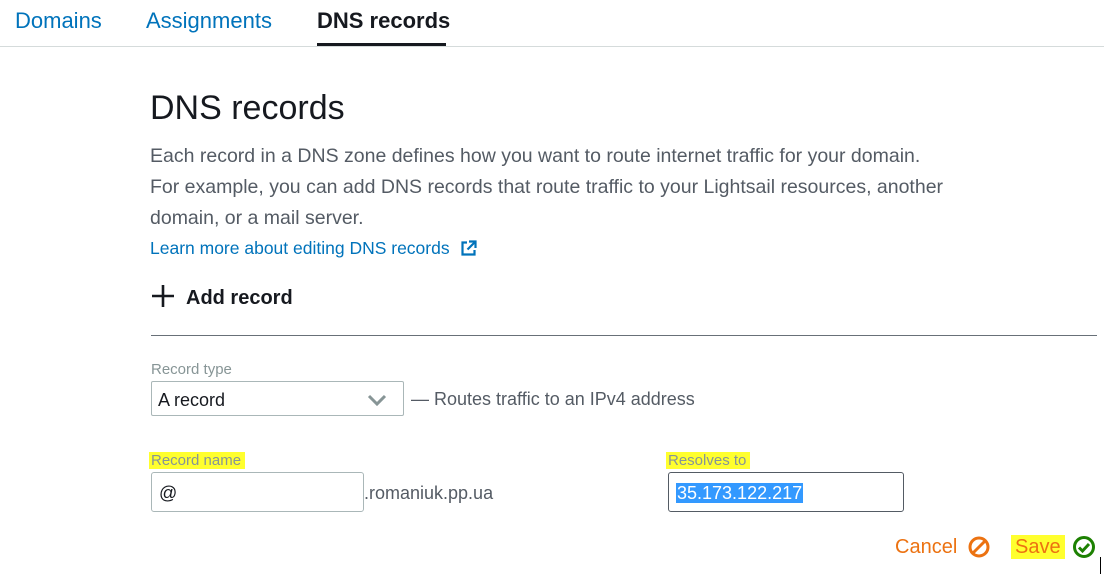 This screenshot has height=574, width=1104. I want to click on resolves-to-label-wrap: Resolves to, so click(708, 461).